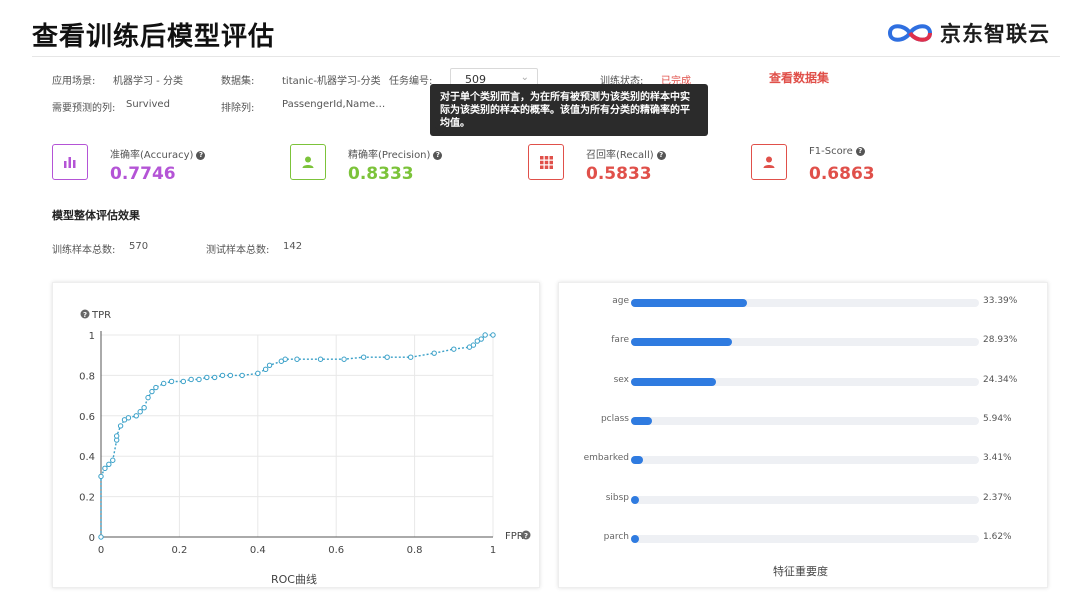 The width and height of the screenshot is (1080, 608). I want to click on y-tick-label: 0.6, so click(87, 417).